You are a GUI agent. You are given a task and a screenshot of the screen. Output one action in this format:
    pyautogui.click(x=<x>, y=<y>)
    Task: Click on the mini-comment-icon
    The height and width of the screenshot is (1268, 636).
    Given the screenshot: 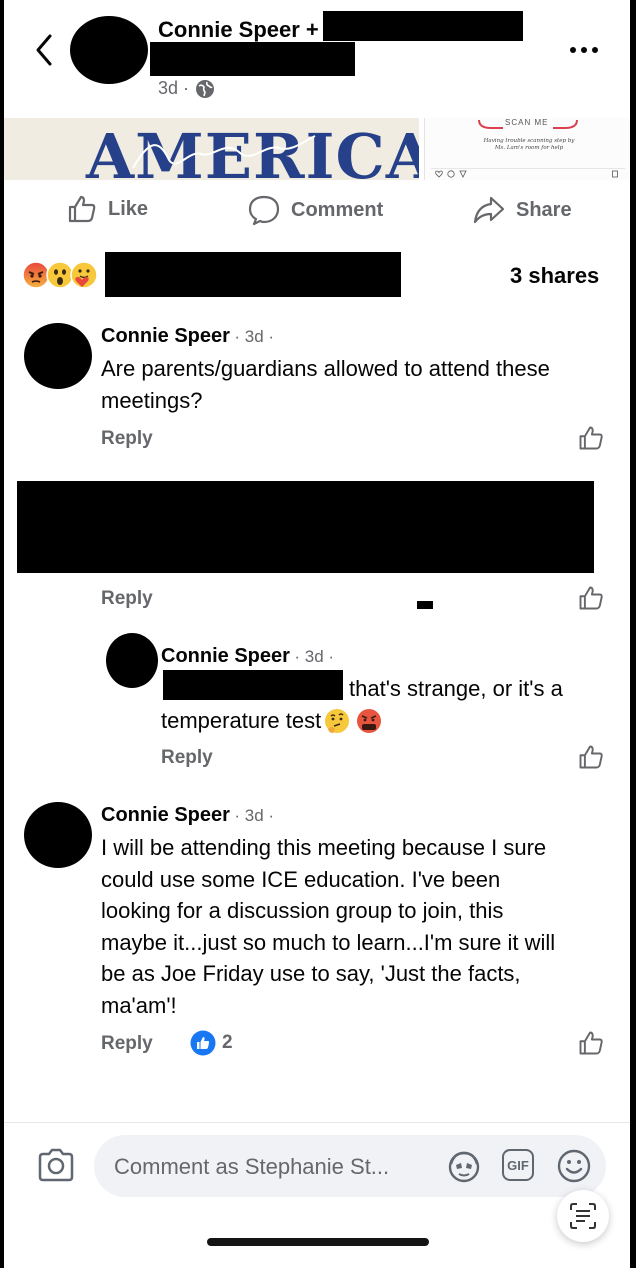 What is the action you would take?
    pyautogui.click(x=451, y=174)
    